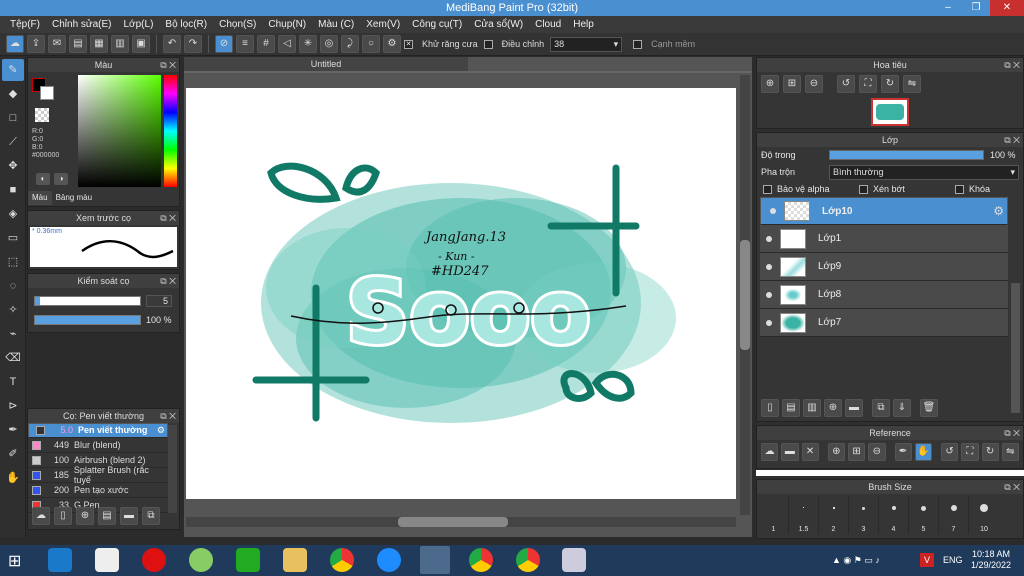 The height and width of the screenshot is (576, 1024). What do you see at coordinates (172, 469) in the screenshot?
I see `brush-list-scrollbar` at bounding box center [172, 469].